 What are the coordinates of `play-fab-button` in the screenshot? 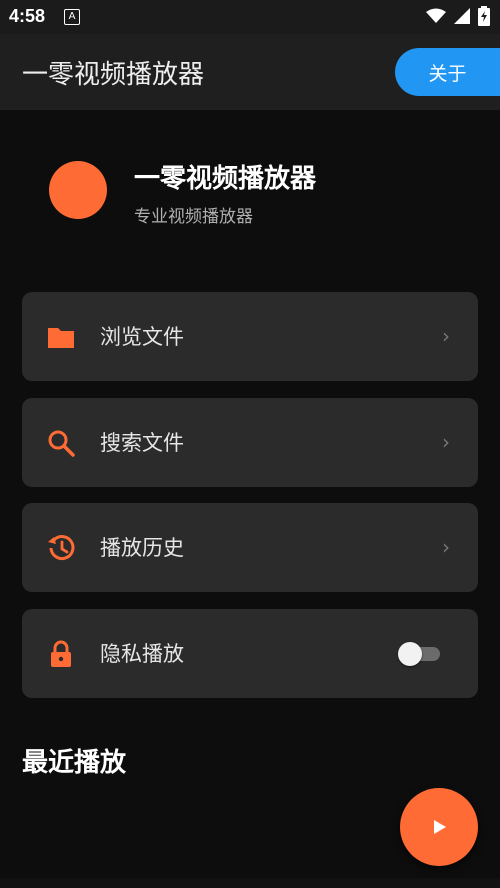 It's located at (439, 827).